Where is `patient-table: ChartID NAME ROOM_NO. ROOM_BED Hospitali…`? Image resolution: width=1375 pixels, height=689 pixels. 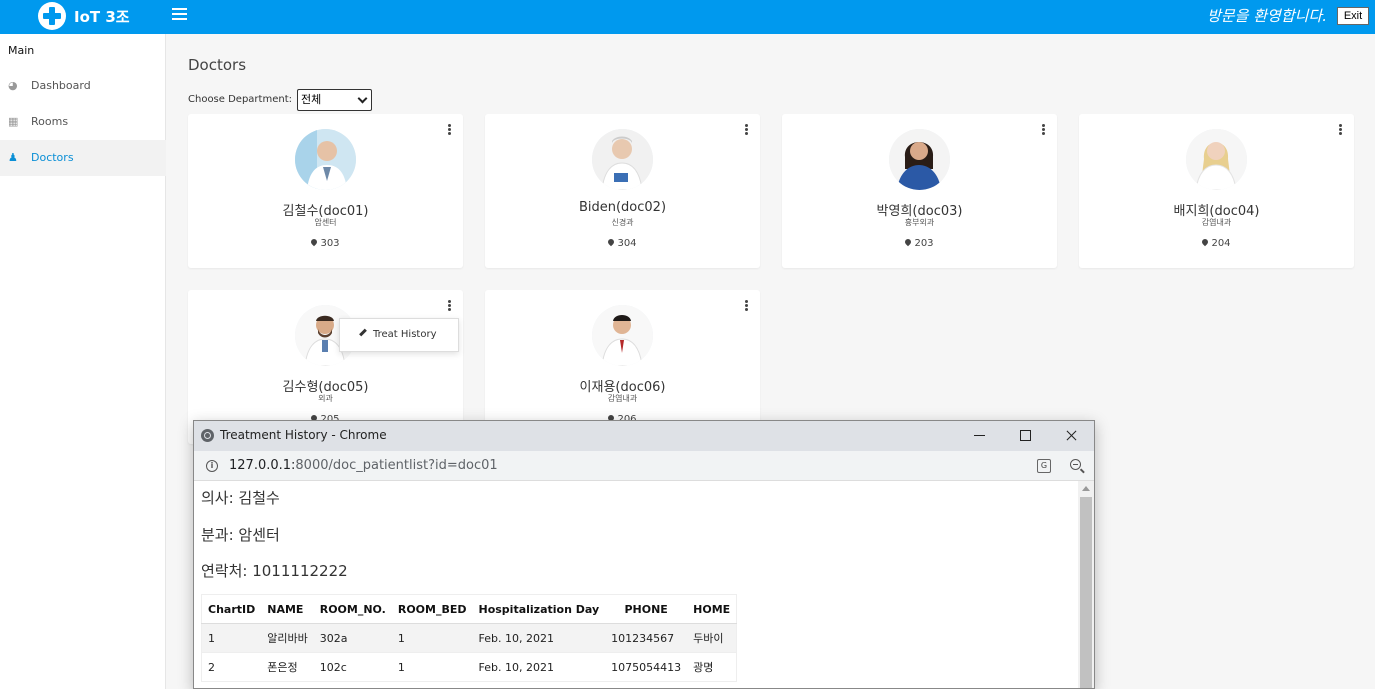
patient-table: ChartID NAME ROOM_NO. ROOM_BED Hospitali… is located at coordinates (469, 638).